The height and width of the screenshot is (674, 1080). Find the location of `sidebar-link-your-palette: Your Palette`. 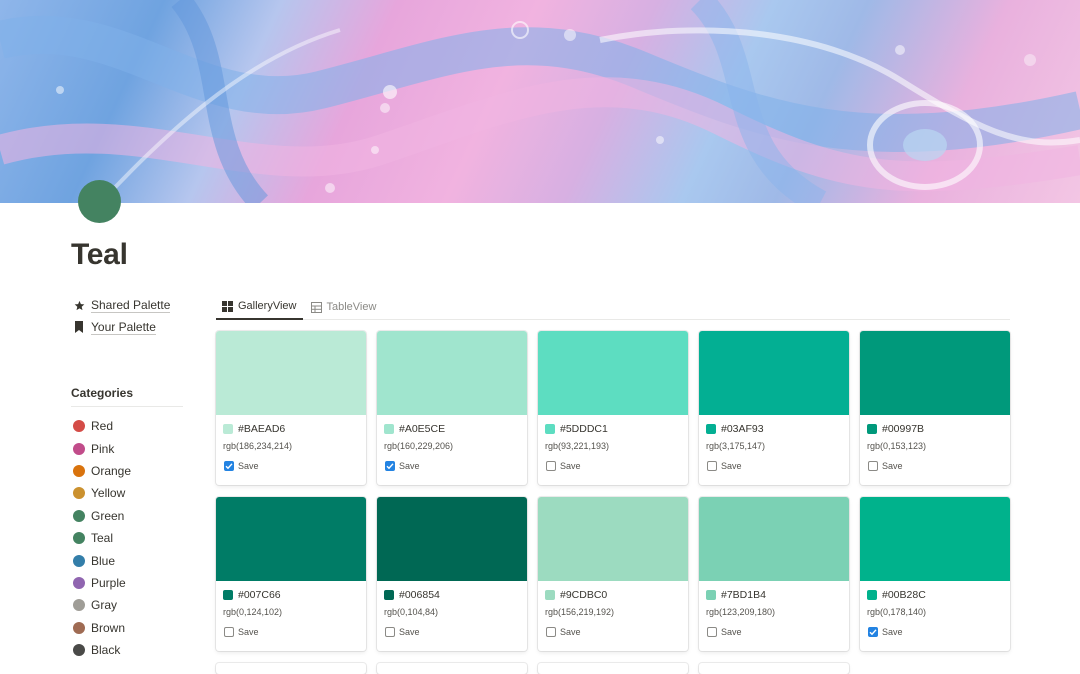

sidebar-link-your-palette: Your Palette is located at coordinates (121, 327).